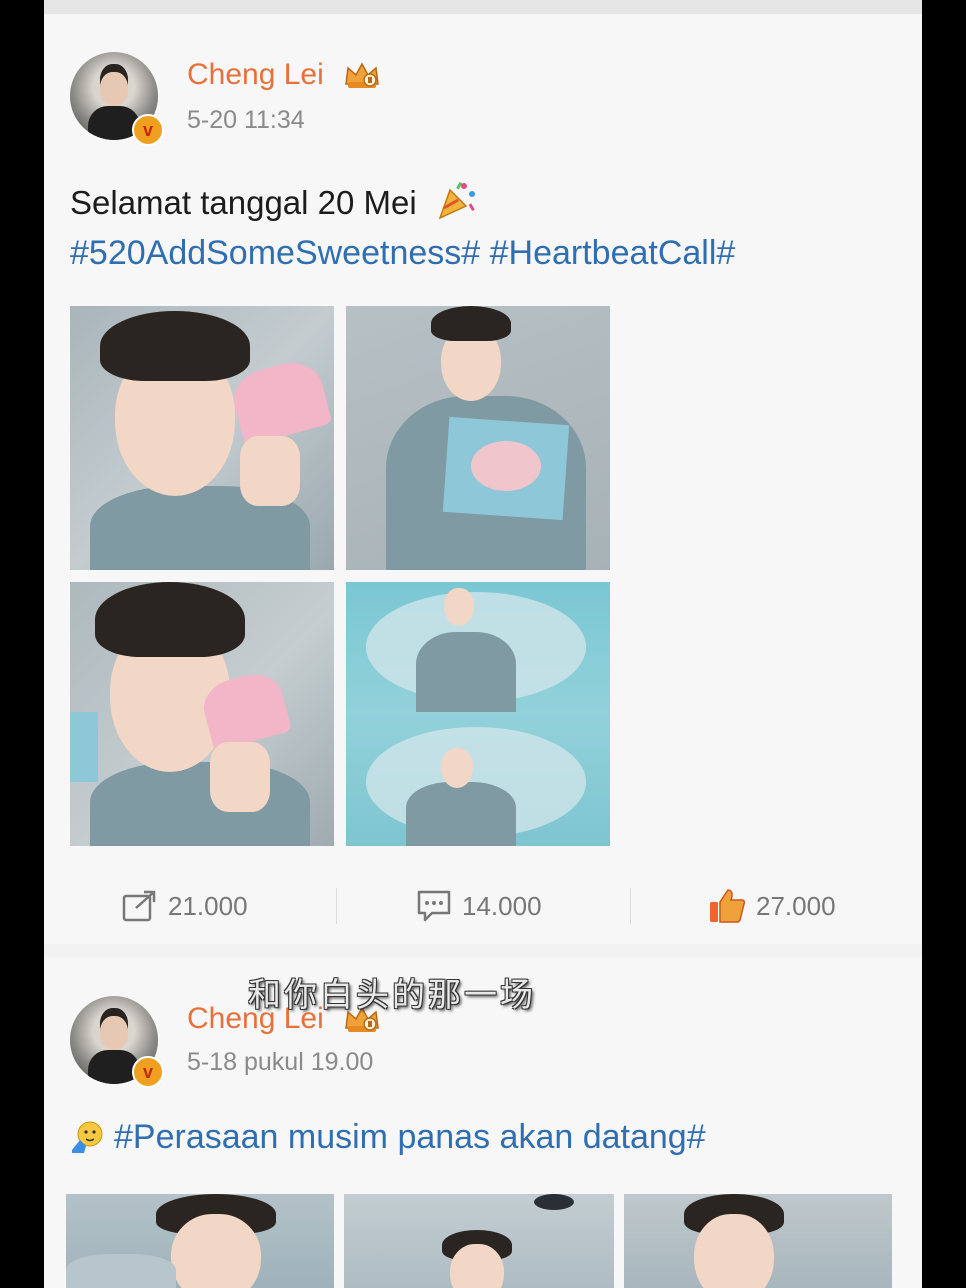  What do you see at coordinates (483, 7) in the screenshot?
I see `feed-divider` at bounding box center [483, 7].